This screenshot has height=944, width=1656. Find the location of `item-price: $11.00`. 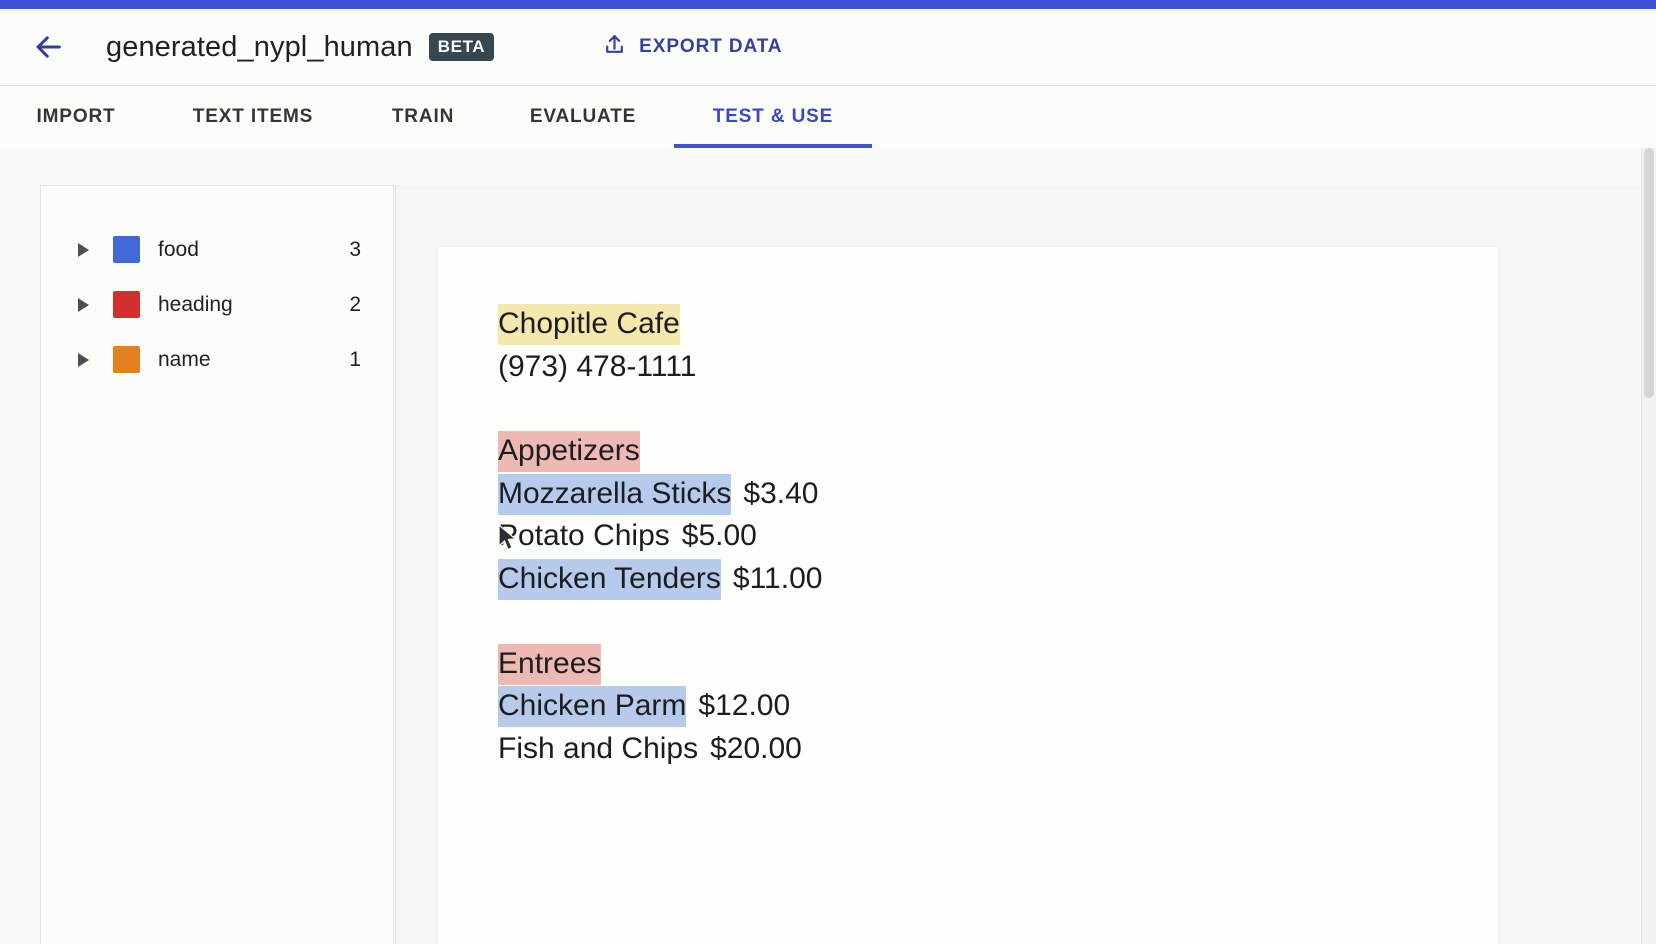

item-price: $11.00 is located at coordinates (777, 578).